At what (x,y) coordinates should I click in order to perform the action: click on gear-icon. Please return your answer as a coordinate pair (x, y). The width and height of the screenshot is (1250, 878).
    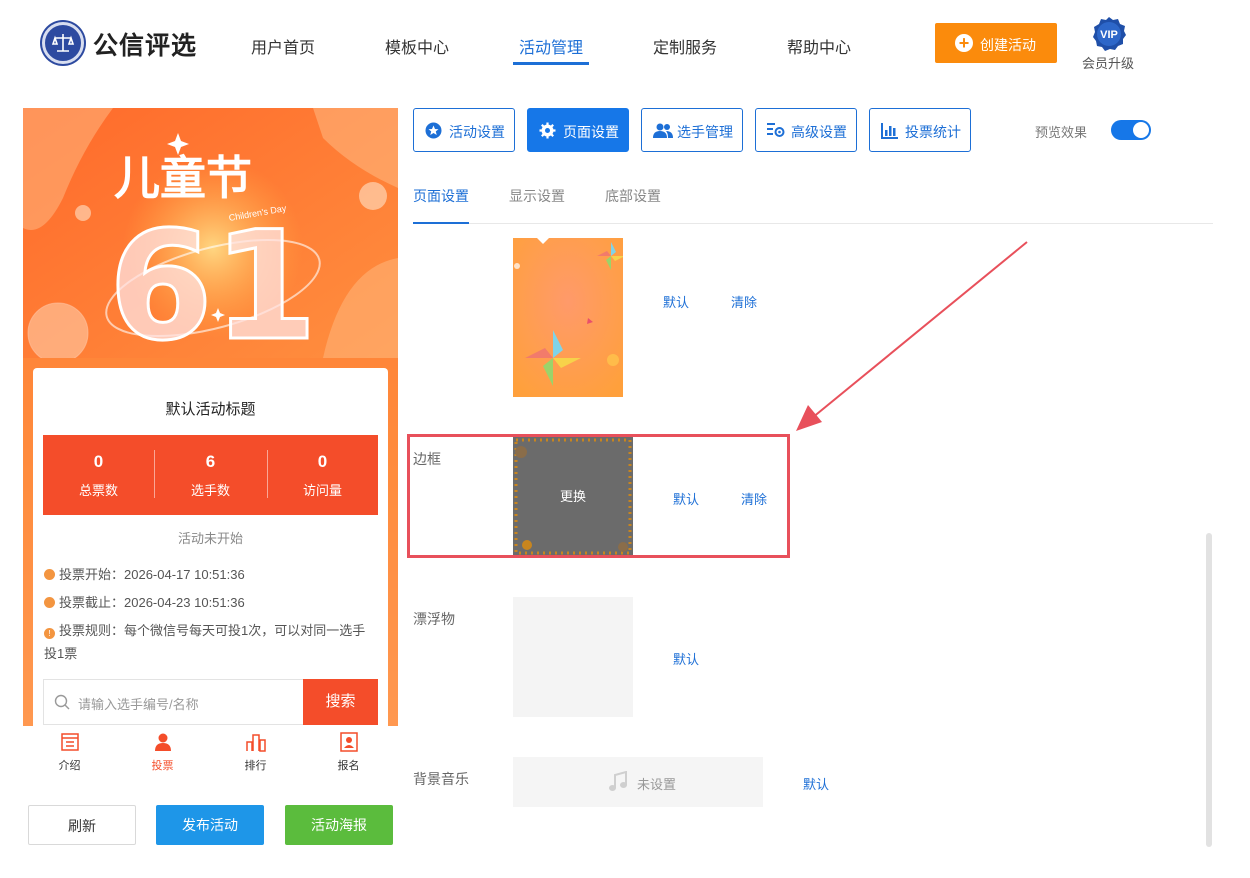
    Looking at the image, I should click on (547, 130).